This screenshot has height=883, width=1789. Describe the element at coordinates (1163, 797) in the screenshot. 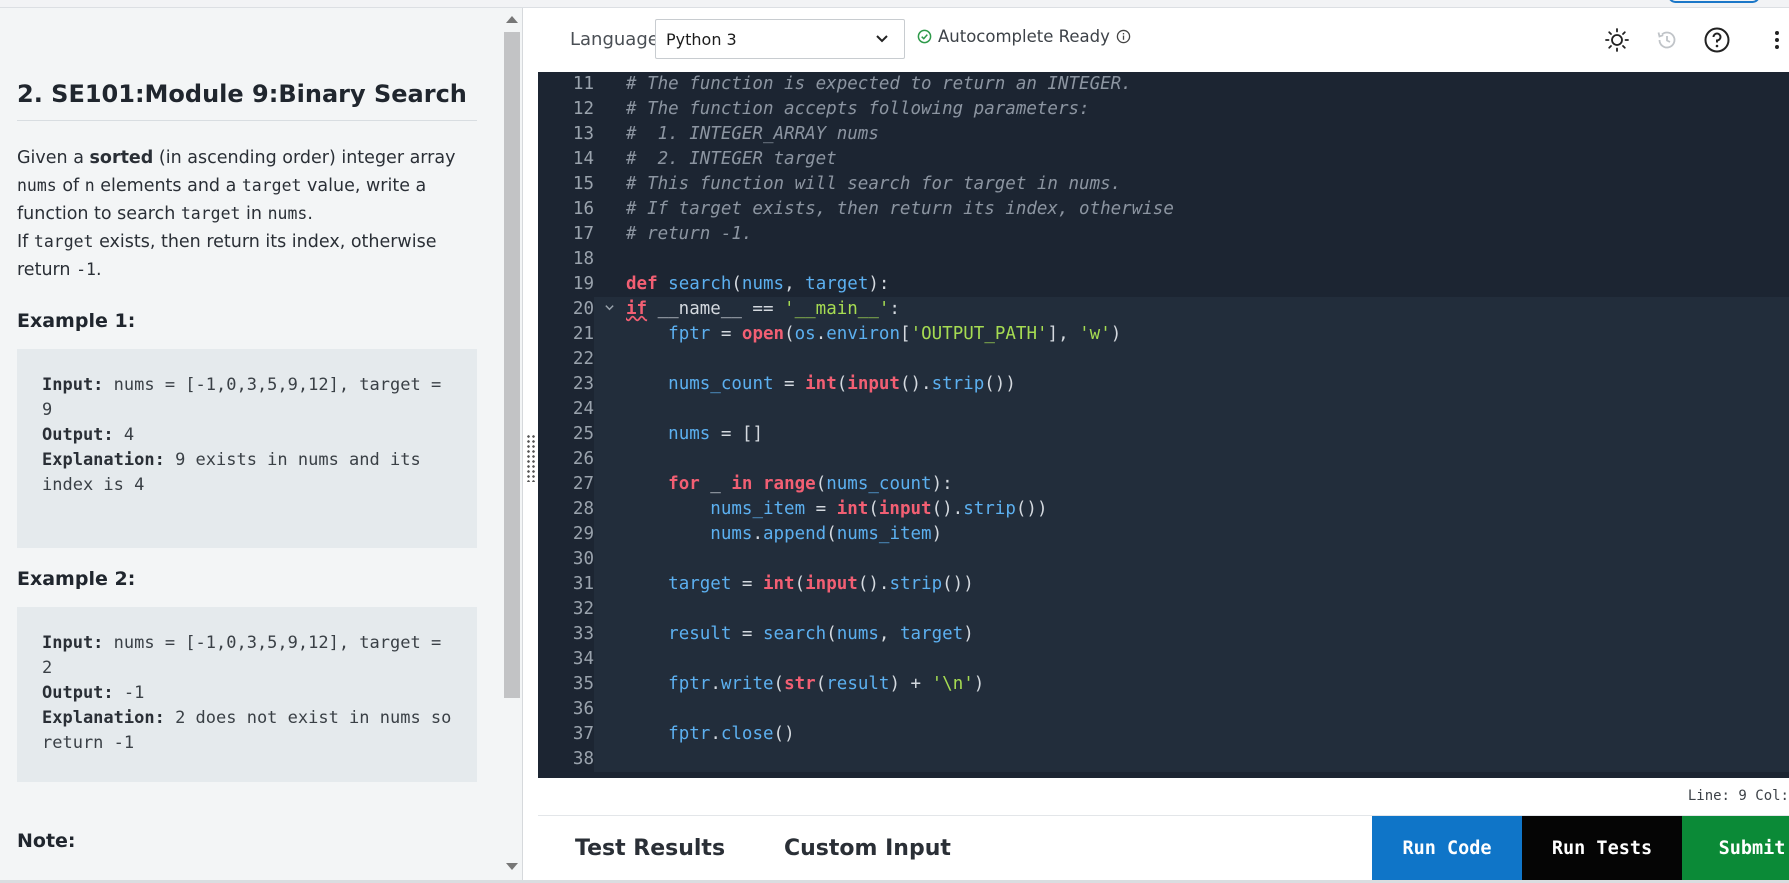

I see `editor-status-bar: Line: 9 Col:` at that location.